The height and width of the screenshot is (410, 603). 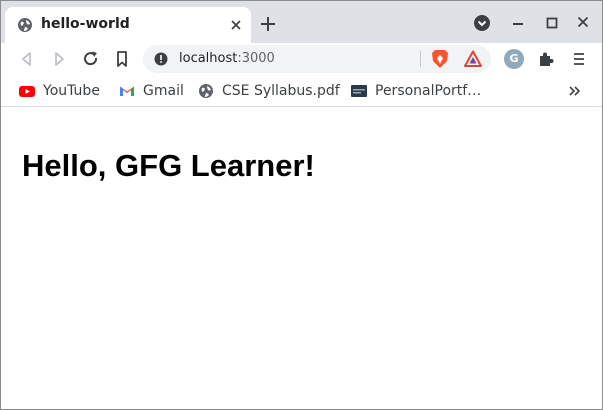 I want to click on url-port: :3000, so click(x=256, y=58).